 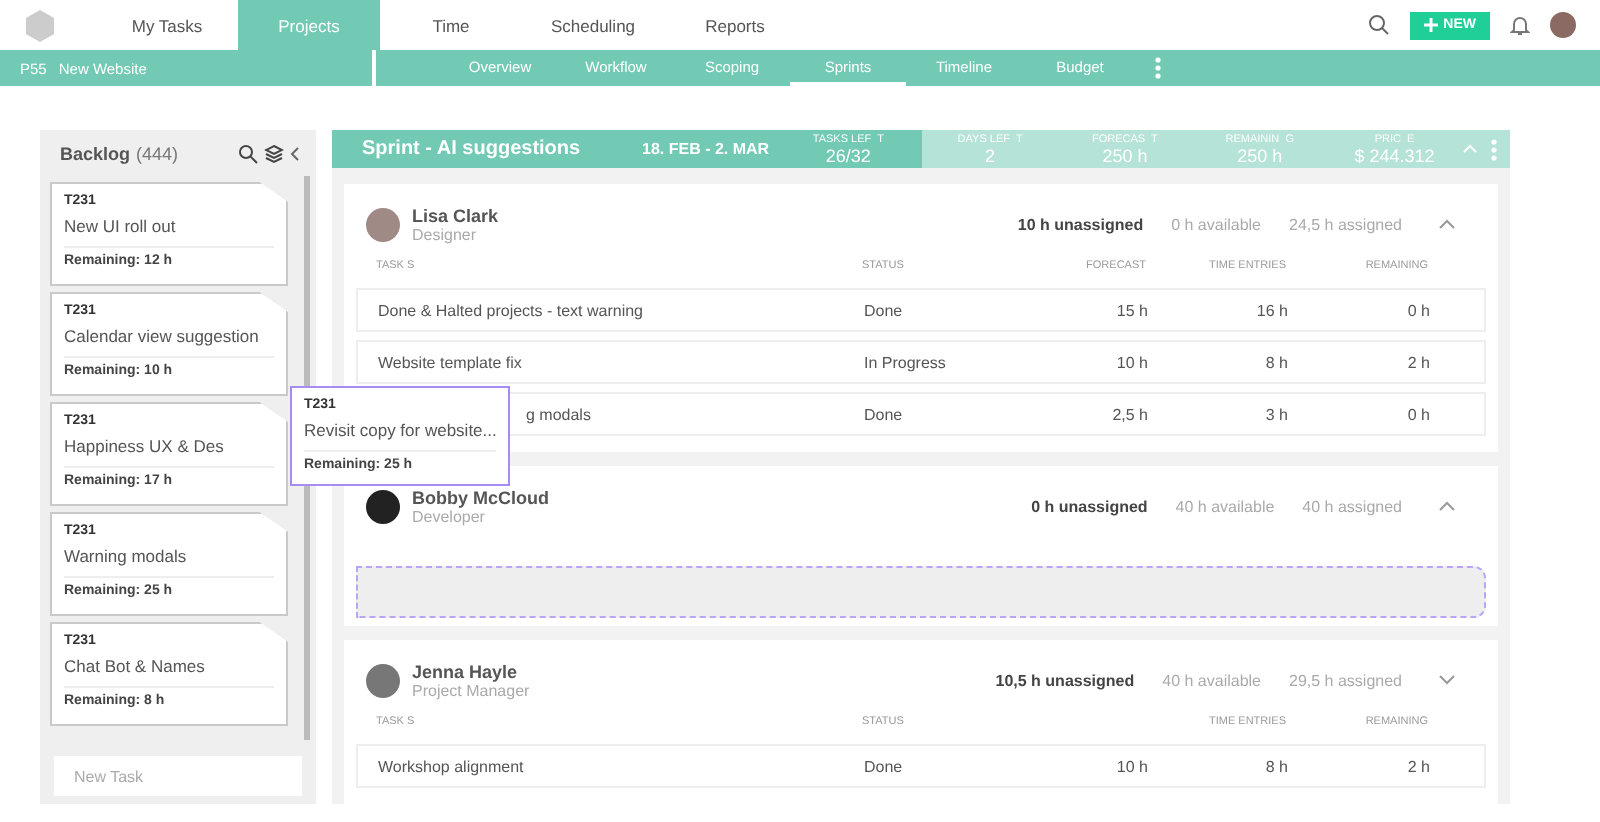 I want to click on backlog-title: Backlog, so click(x=95, y=153).